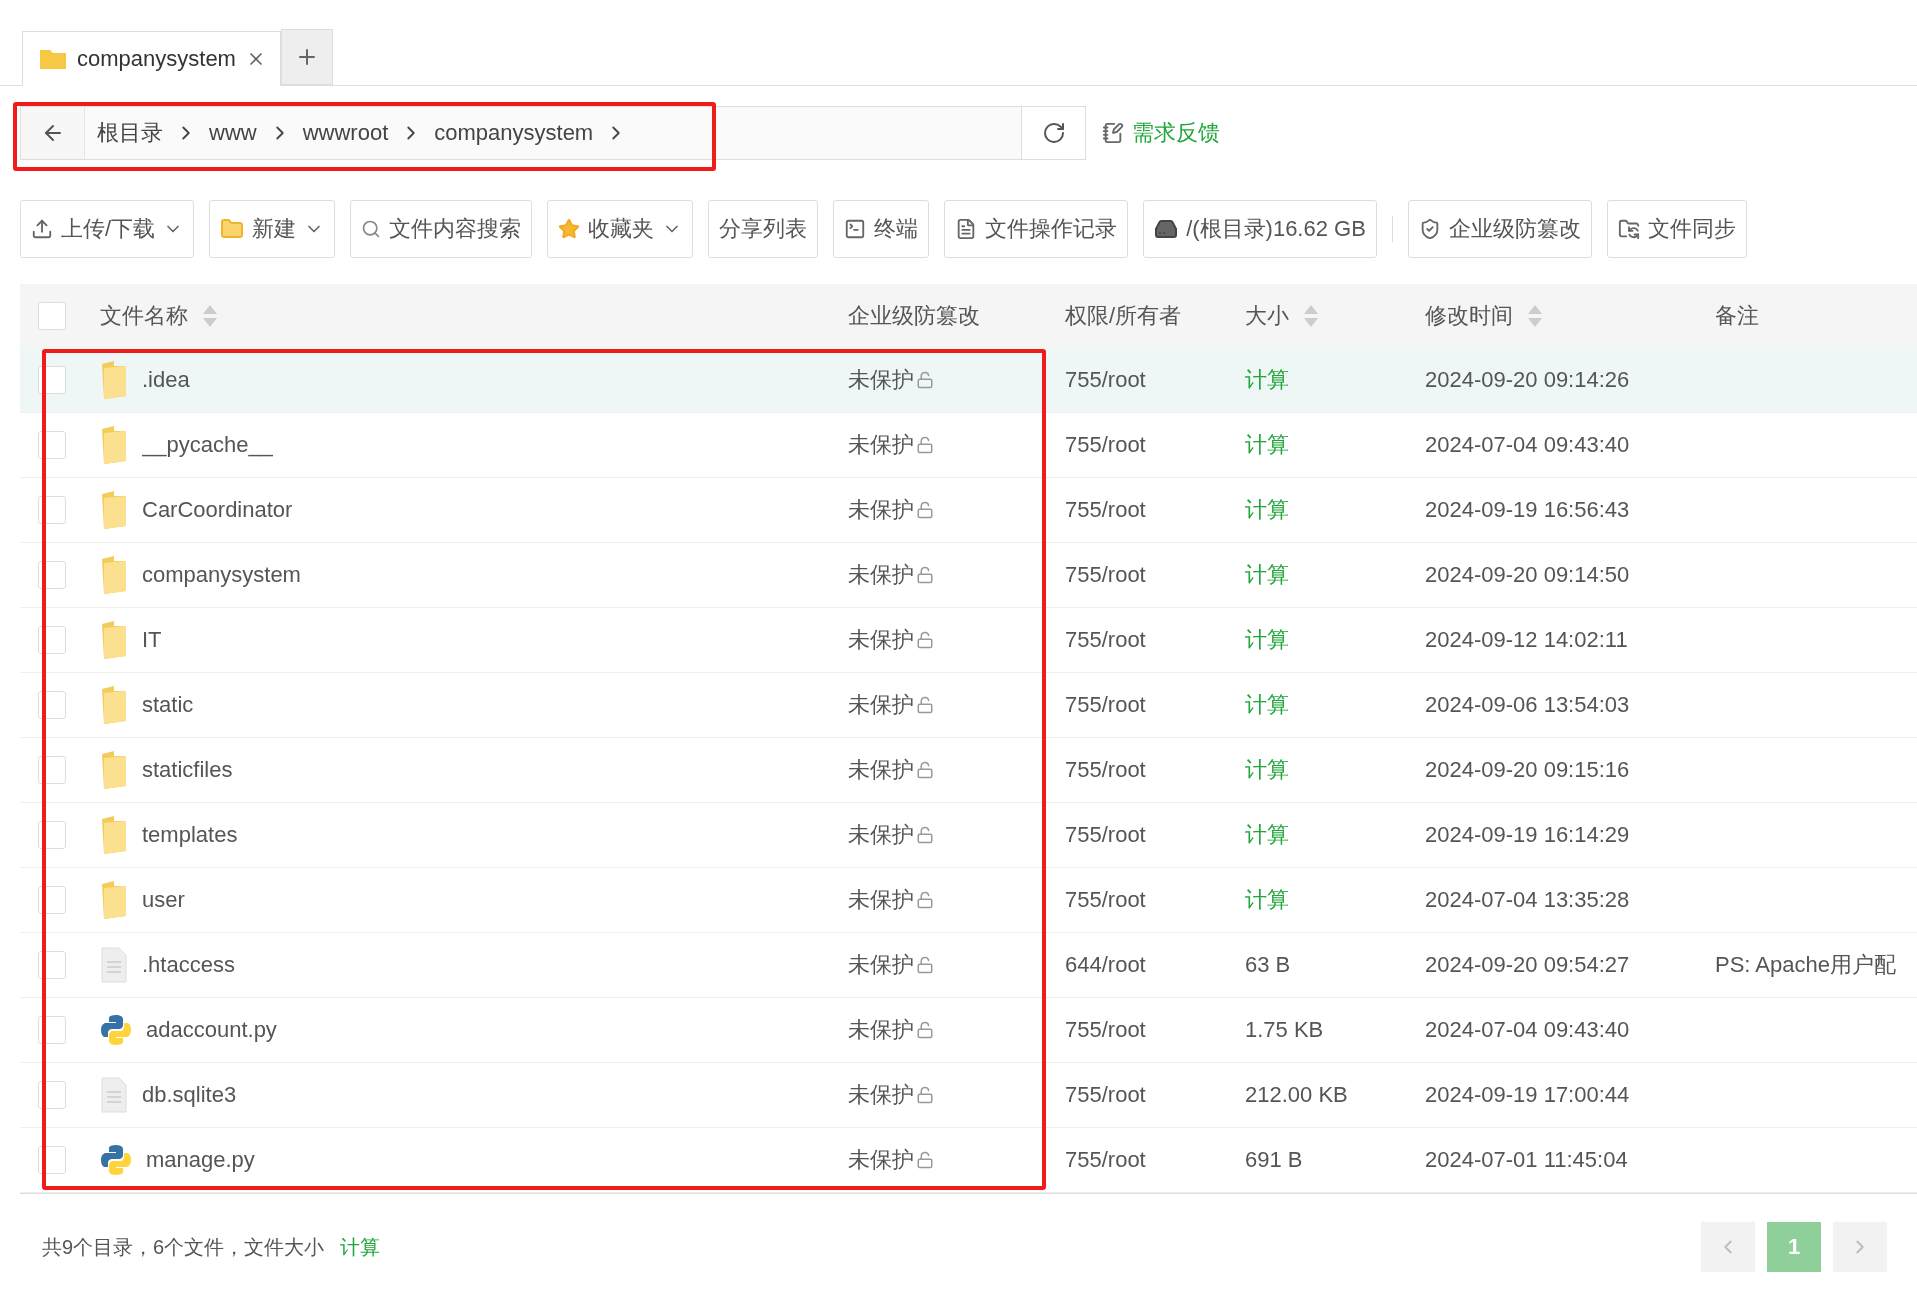 This screenshot has width=1917, height=1297. I want to click on modified-time: 2024-09-19 16:14:29, so click(1528, 835).